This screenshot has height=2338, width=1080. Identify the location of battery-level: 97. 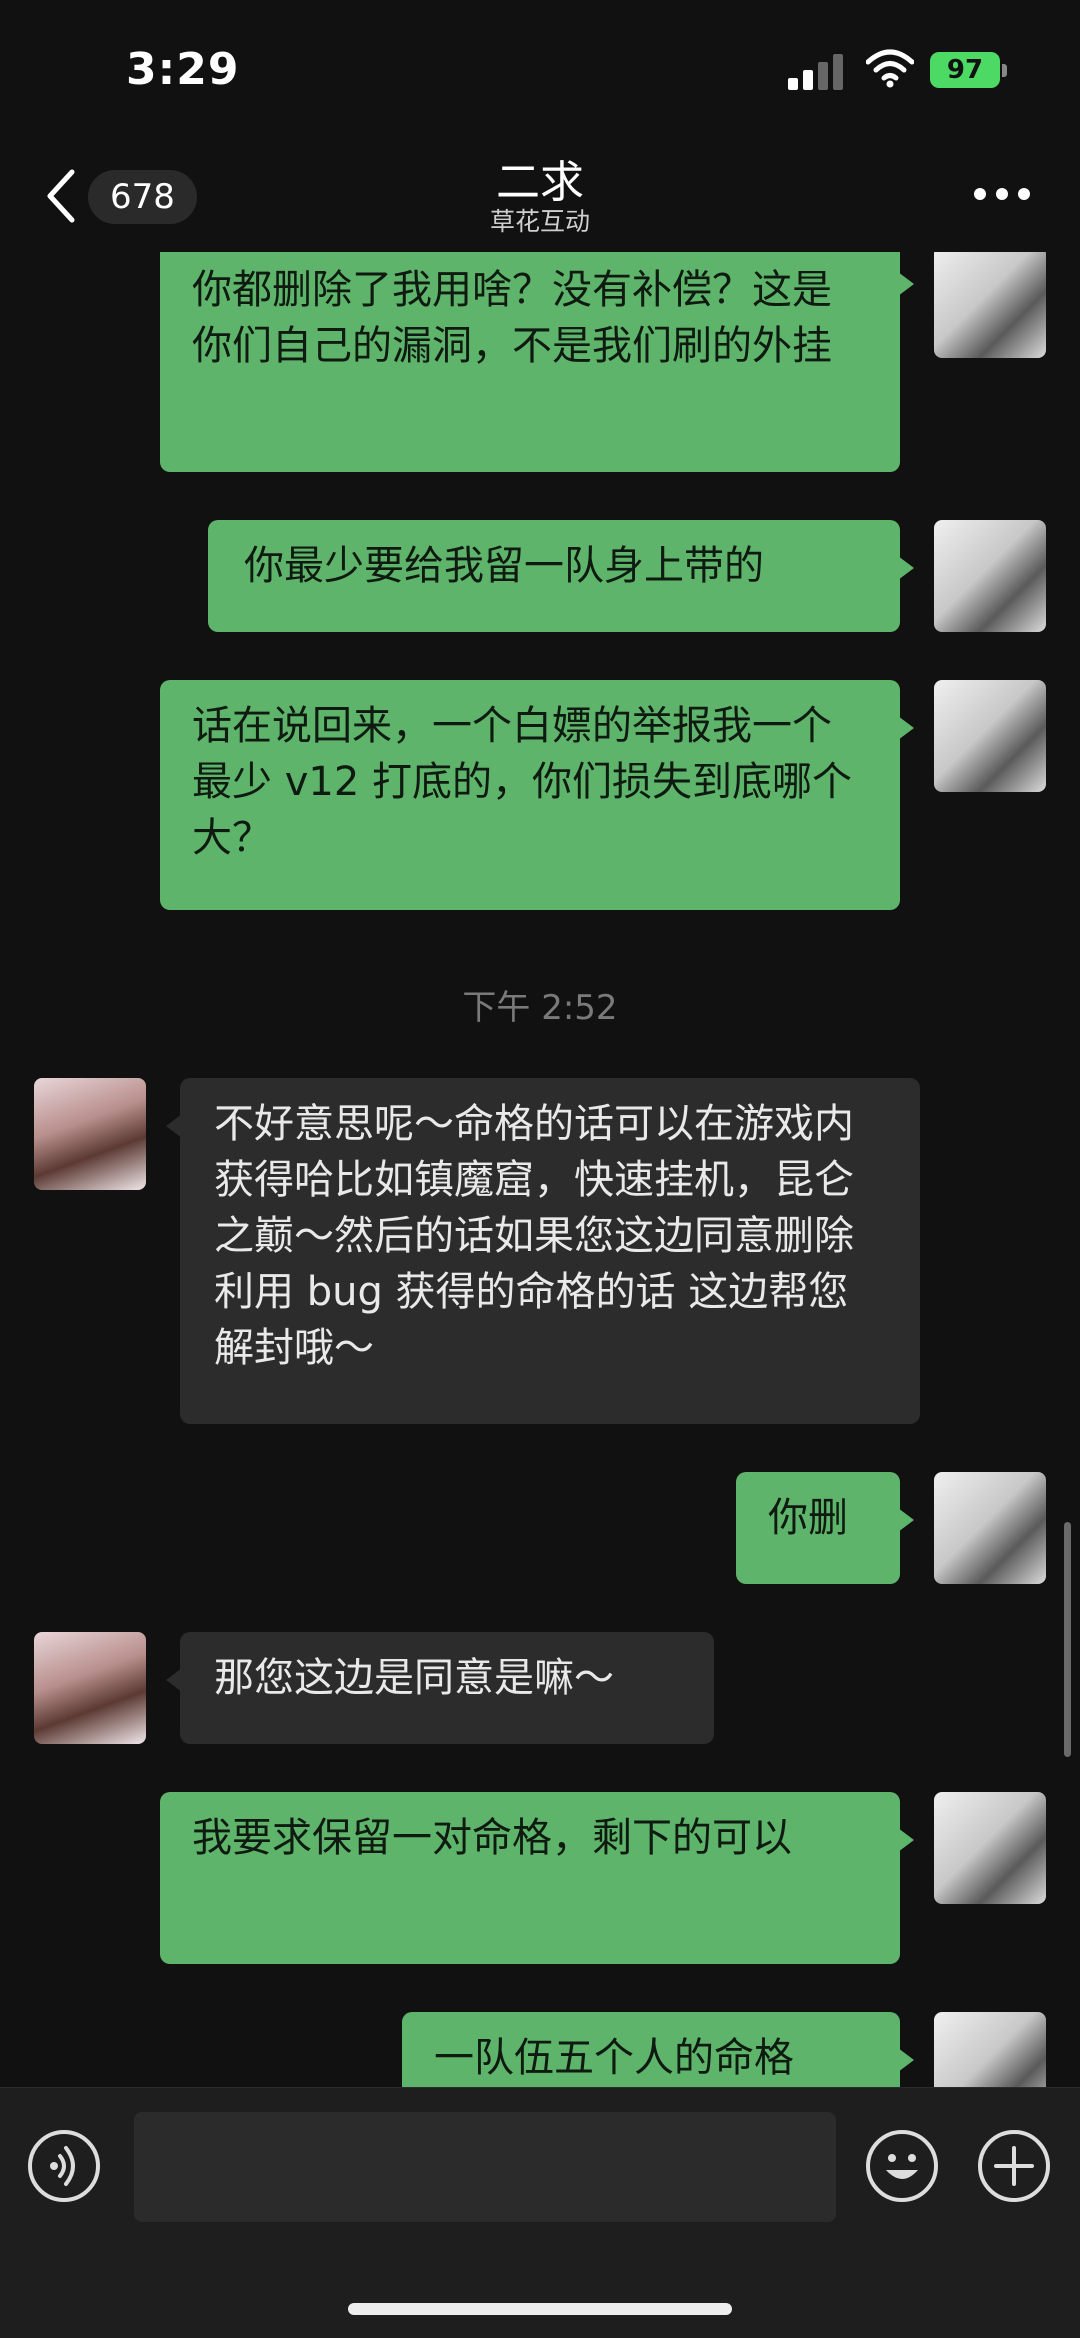
(965, 70).